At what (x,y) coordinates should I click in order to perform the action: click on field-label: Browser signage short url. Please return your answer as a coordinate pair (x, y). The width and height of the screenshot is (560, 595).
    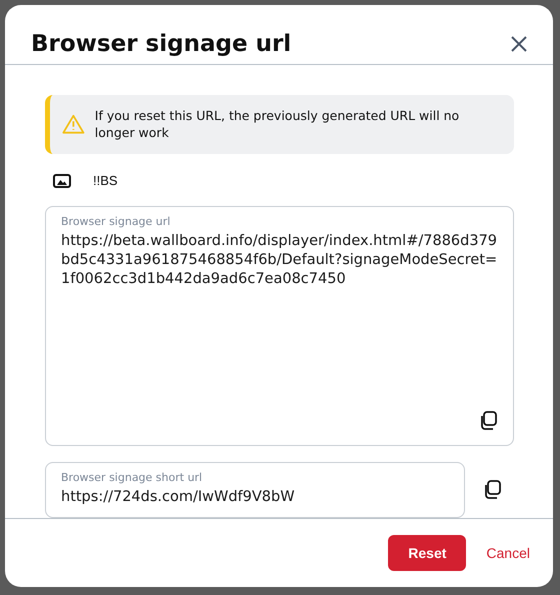
    Looking at the image, I should click on (132, 477).